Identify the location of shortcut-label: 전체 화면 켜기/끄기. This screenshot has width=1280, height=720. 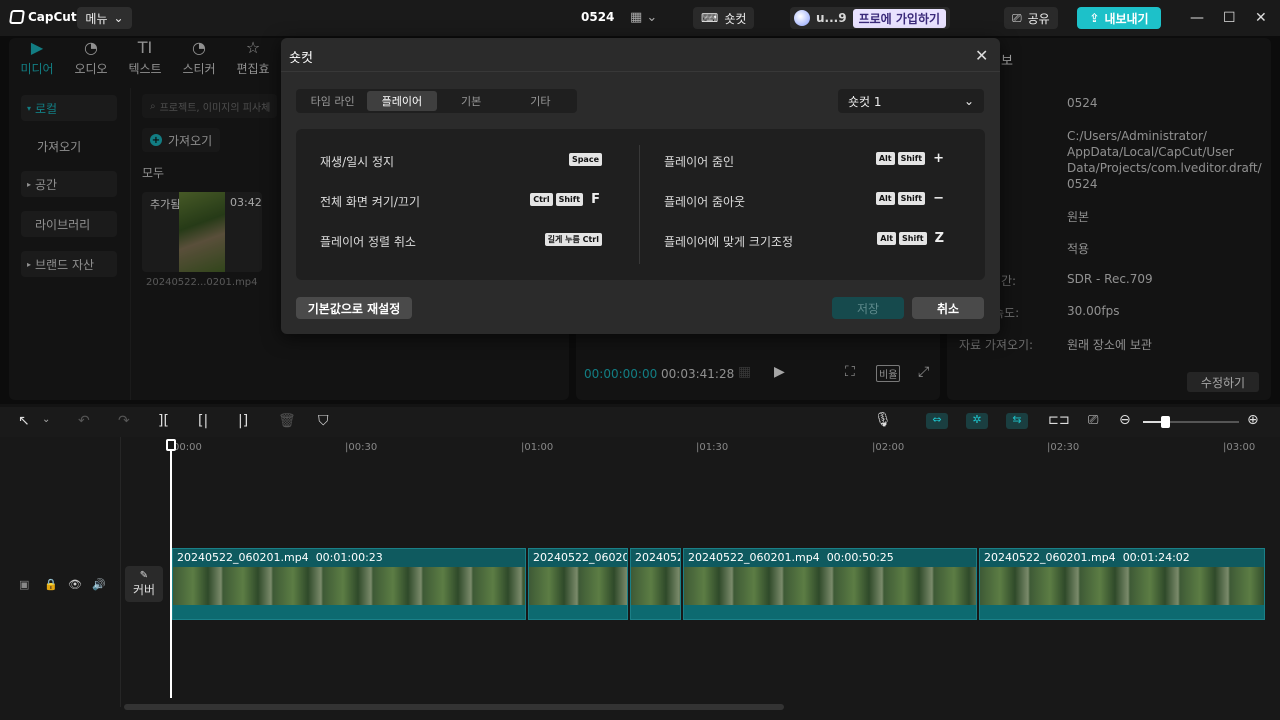
(370, 202).